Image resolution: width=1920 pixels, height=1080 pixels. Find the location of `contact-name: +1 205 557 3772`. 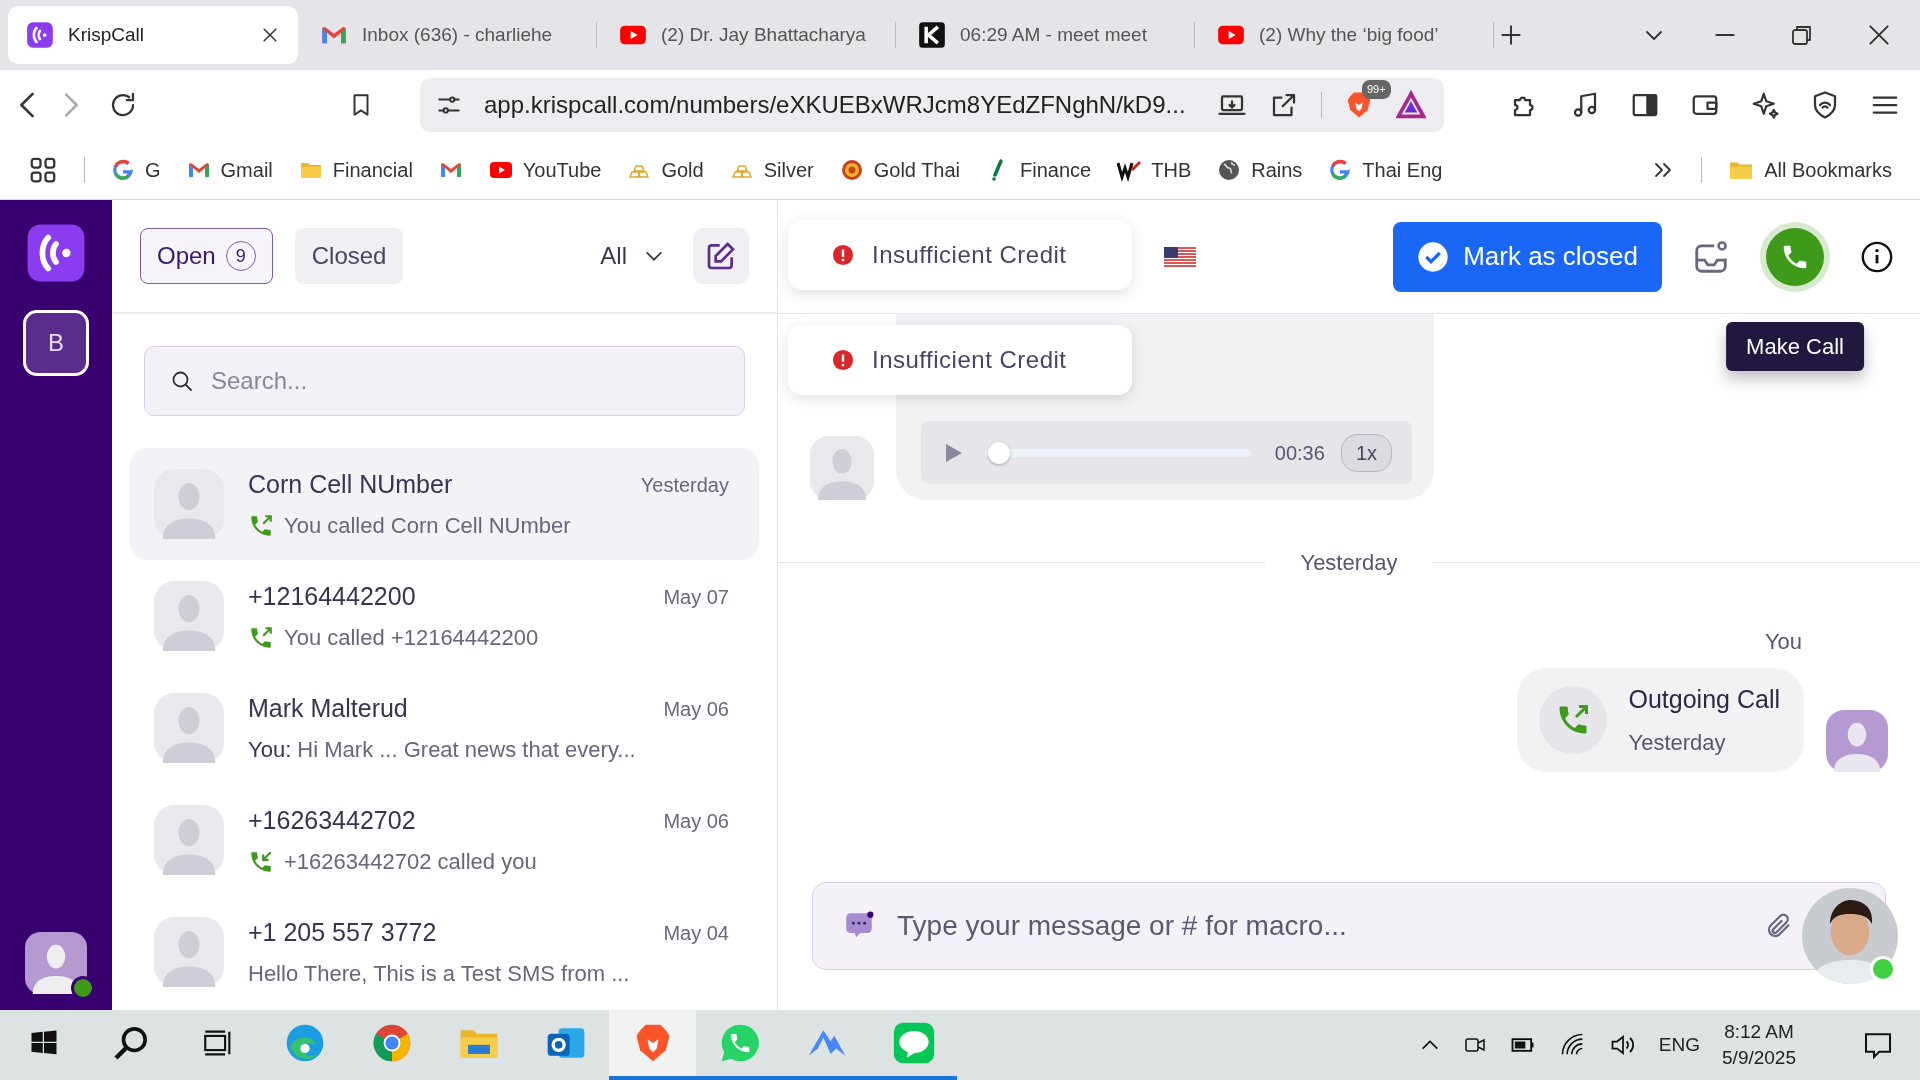

contact-name: +1 205 557 3772 is located at coordinates (343, 932).